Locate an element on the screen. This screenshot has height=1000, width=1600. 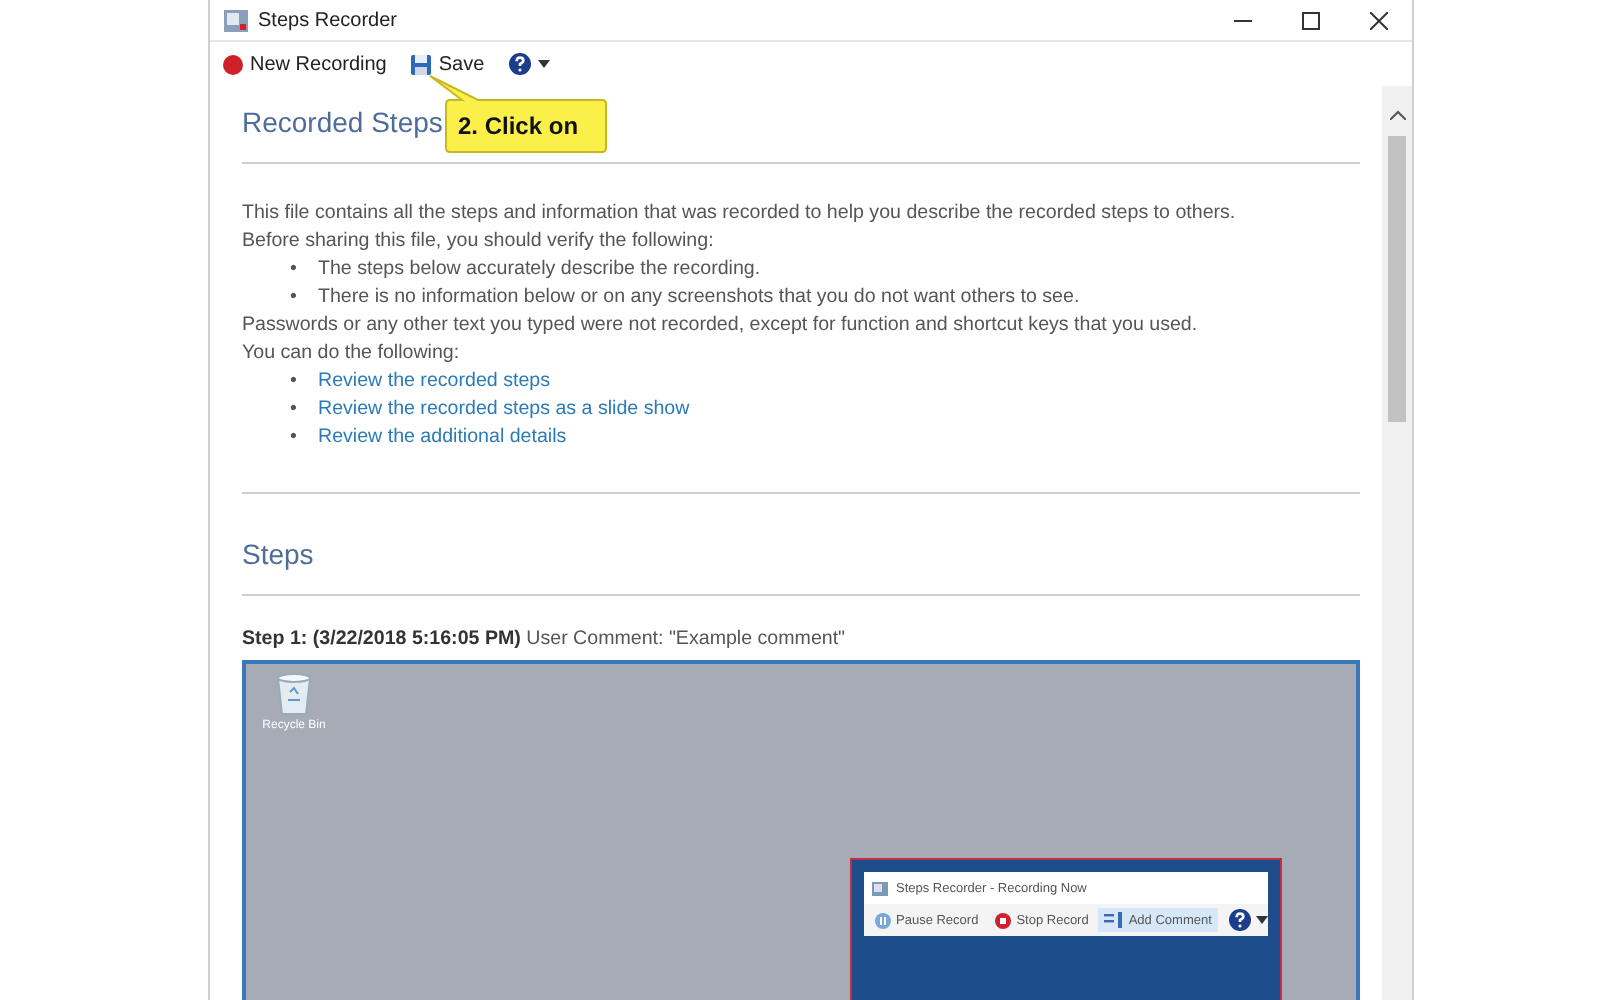
stop-icon is located at coordinates (1003, 920).